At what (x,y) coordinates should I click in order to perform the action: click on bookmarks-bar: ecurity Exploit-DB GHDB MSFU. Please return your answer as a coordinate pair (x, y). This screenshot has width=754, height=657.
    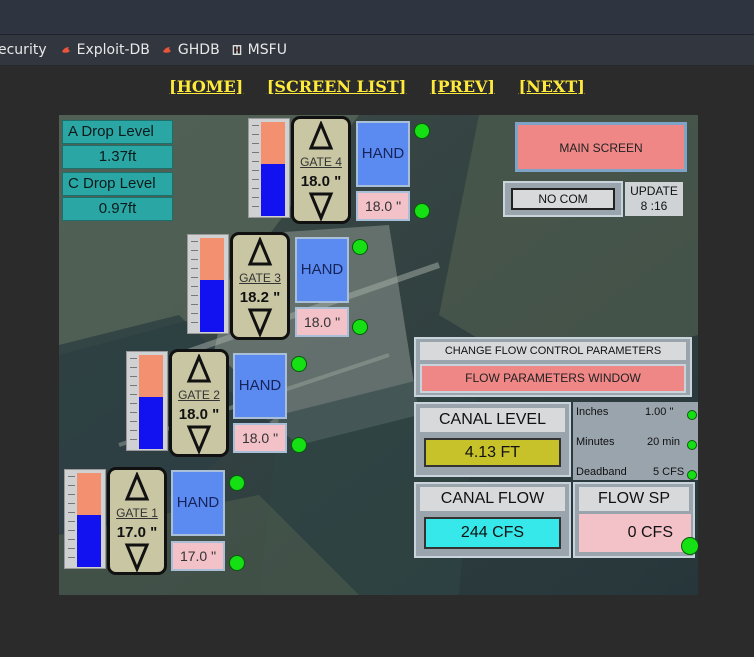
    Looking at the image, I should click on (377, 50).